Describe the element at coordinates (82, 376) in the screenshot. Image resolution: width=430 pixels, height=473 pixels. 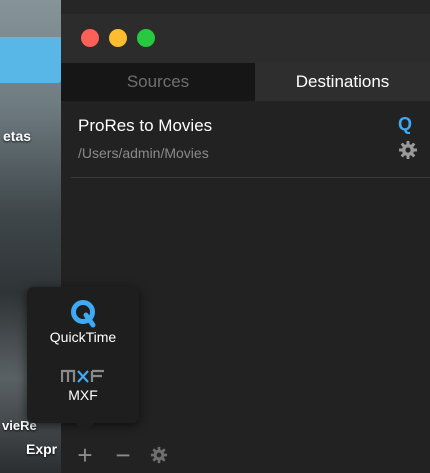
I see `mxf-logo-icon` at that location.